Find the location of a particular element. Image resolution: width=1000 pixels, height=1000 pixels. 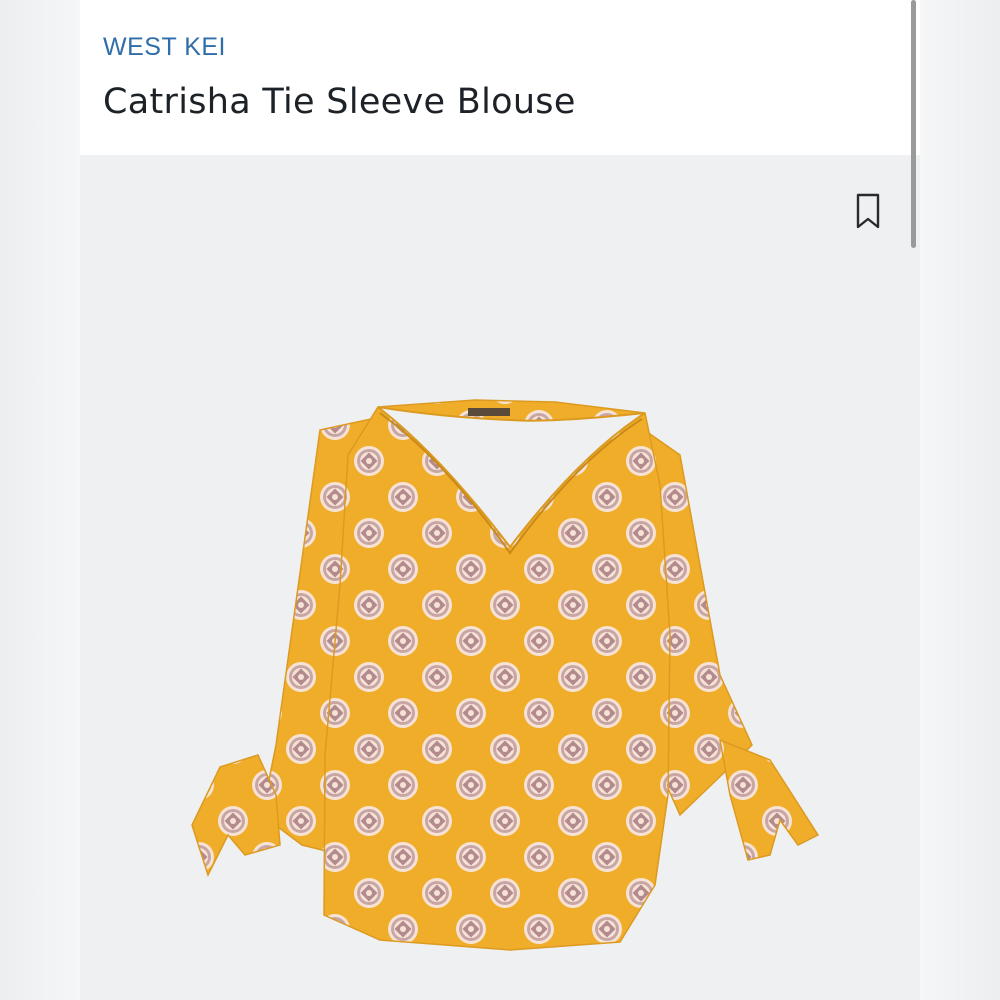

product-header: WEST KEI Catrisha Tie Sleeve Blouse is located at coordinates (500, 77).